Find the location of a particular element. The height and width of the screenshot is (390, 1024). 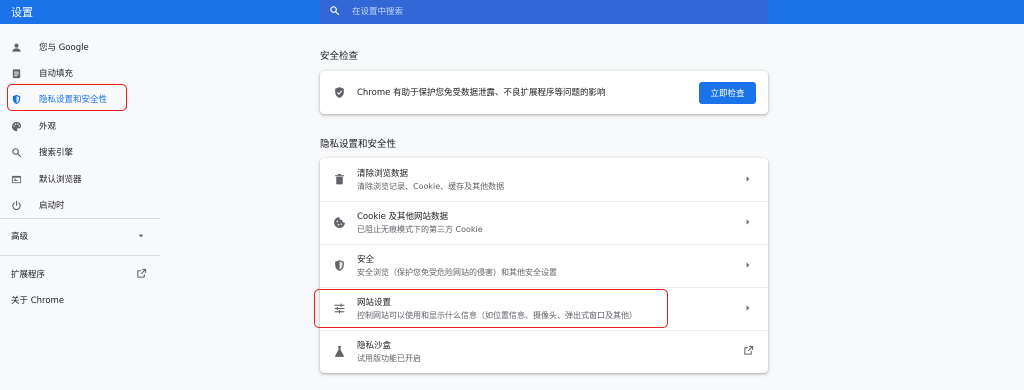

sidebar-item-about: 关于 Chrome is located at coordinates (80, 300).